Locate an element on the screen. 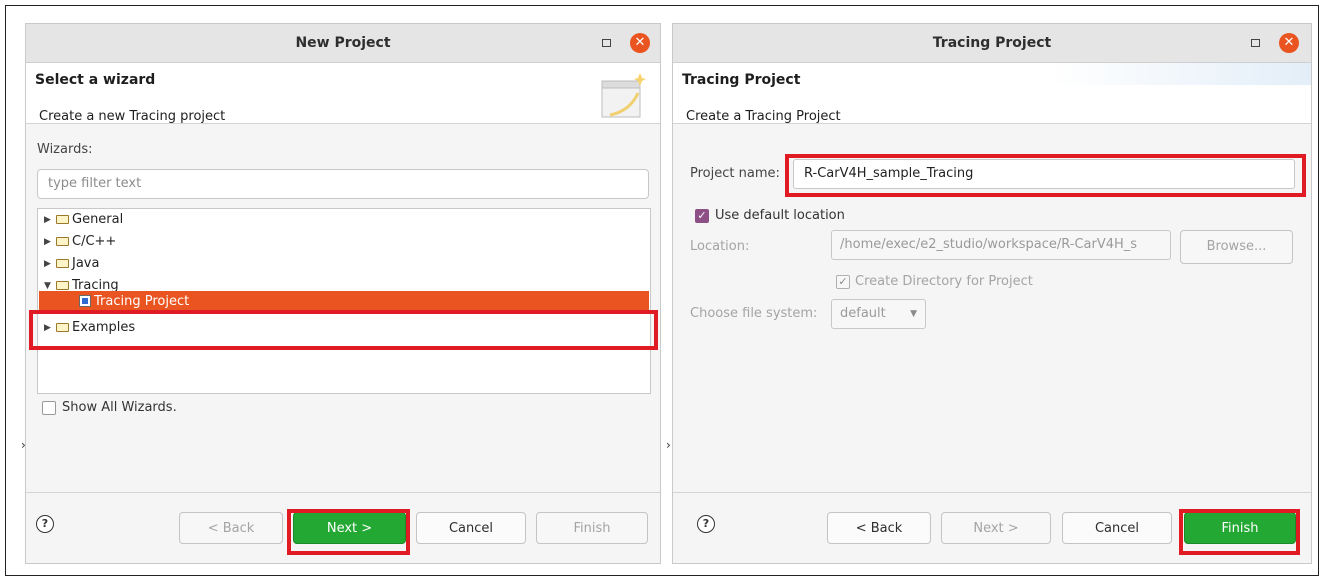 This screenshot has height=581, width=1326. file-system-label: Choose file system: is located at coordinates (754, 313).